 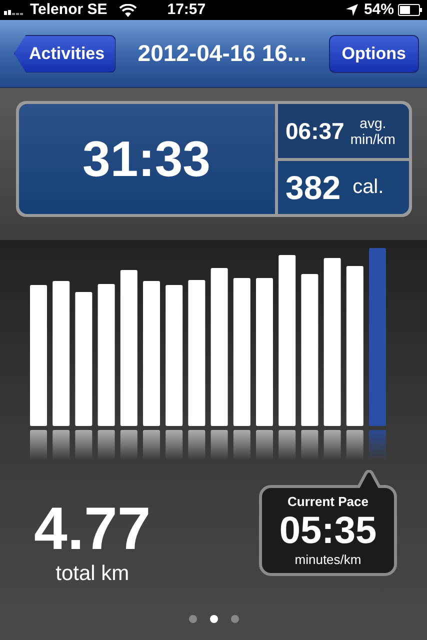 What do you see at coordinates (373, 53) in the screenshot?
I see `options-button: Options` at bounding box center [373, 53].